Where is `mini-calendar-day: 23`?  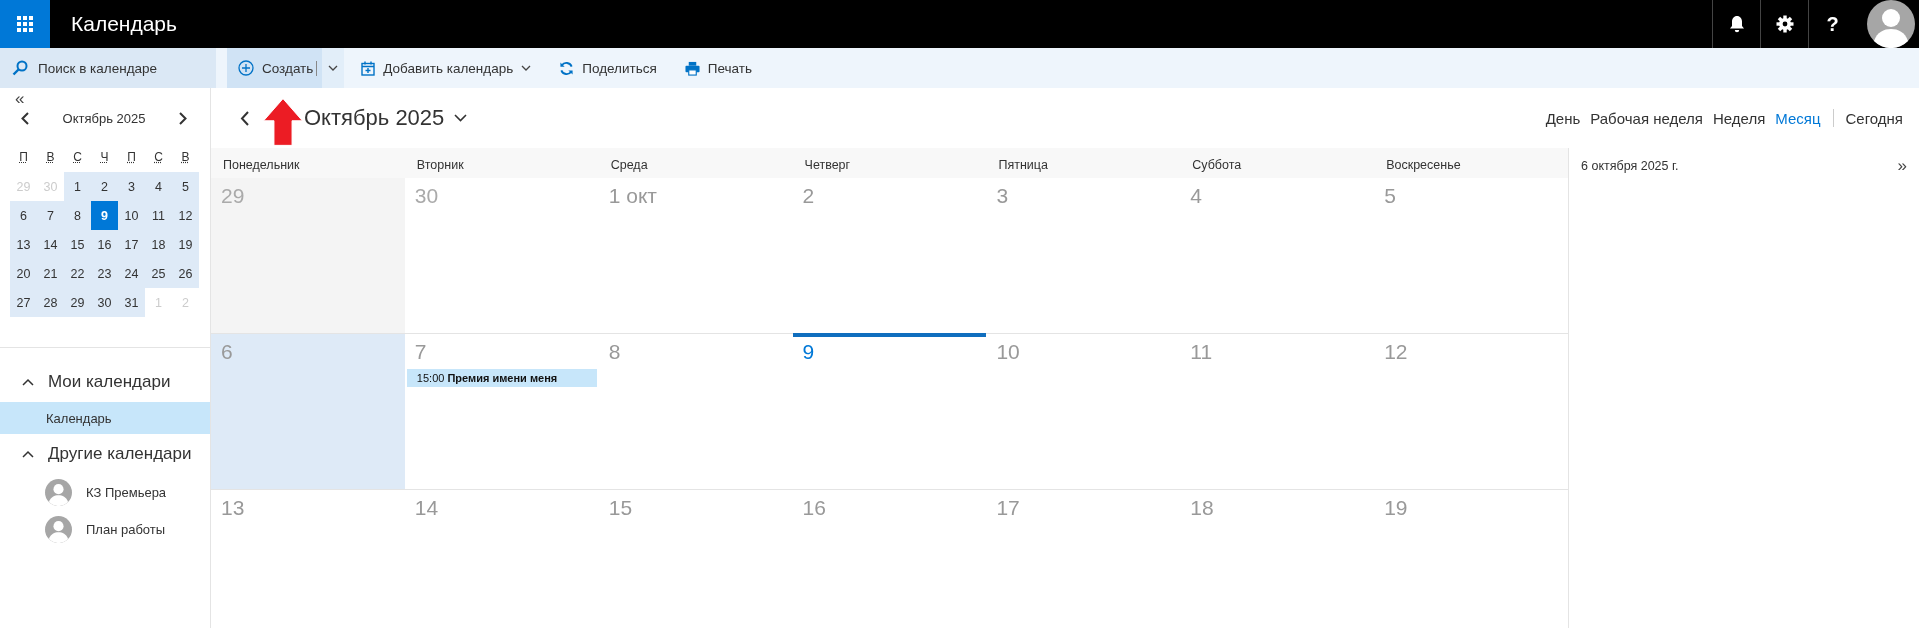 mini-calendar-day: 23 is located at coordinates (104, 273).